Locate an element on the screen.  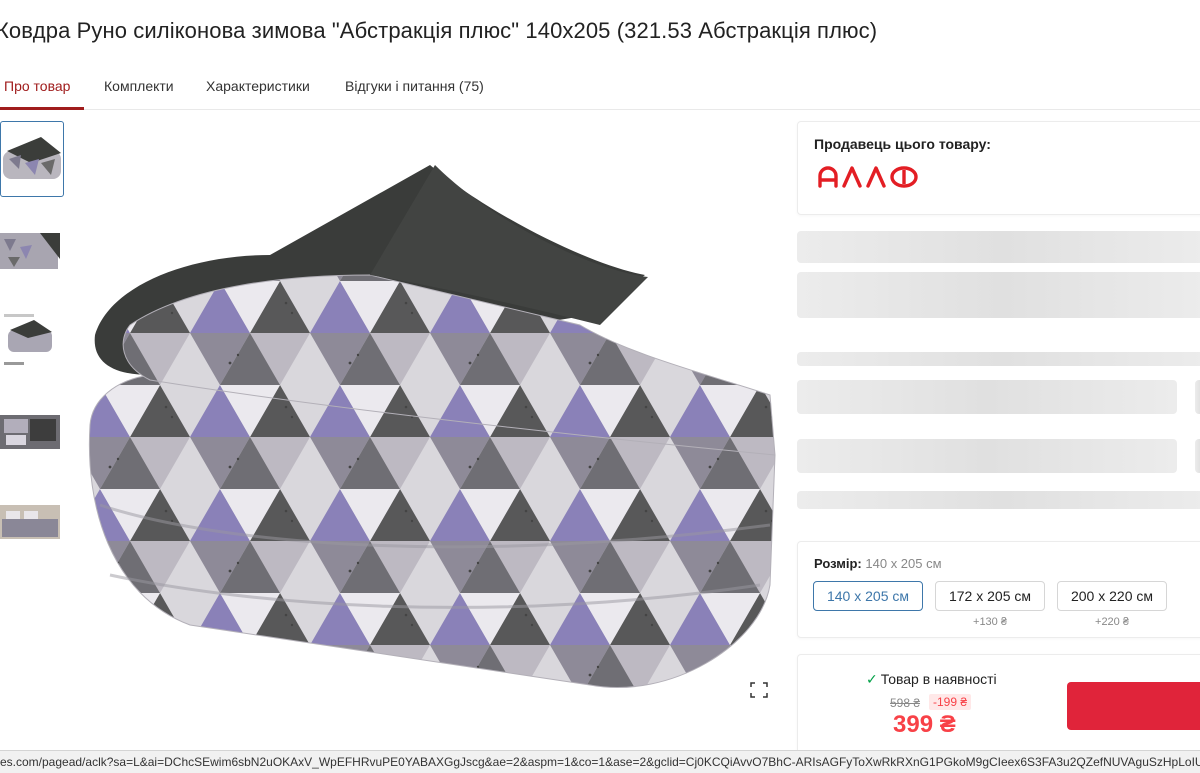
active-tab-indicator is located at coordinates (42, 108).